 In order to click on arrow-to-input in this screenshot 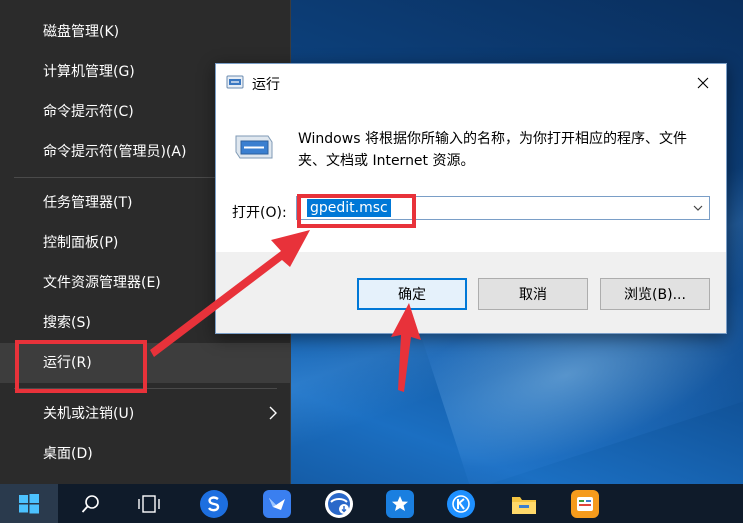, I will do `click(230, 293)`.